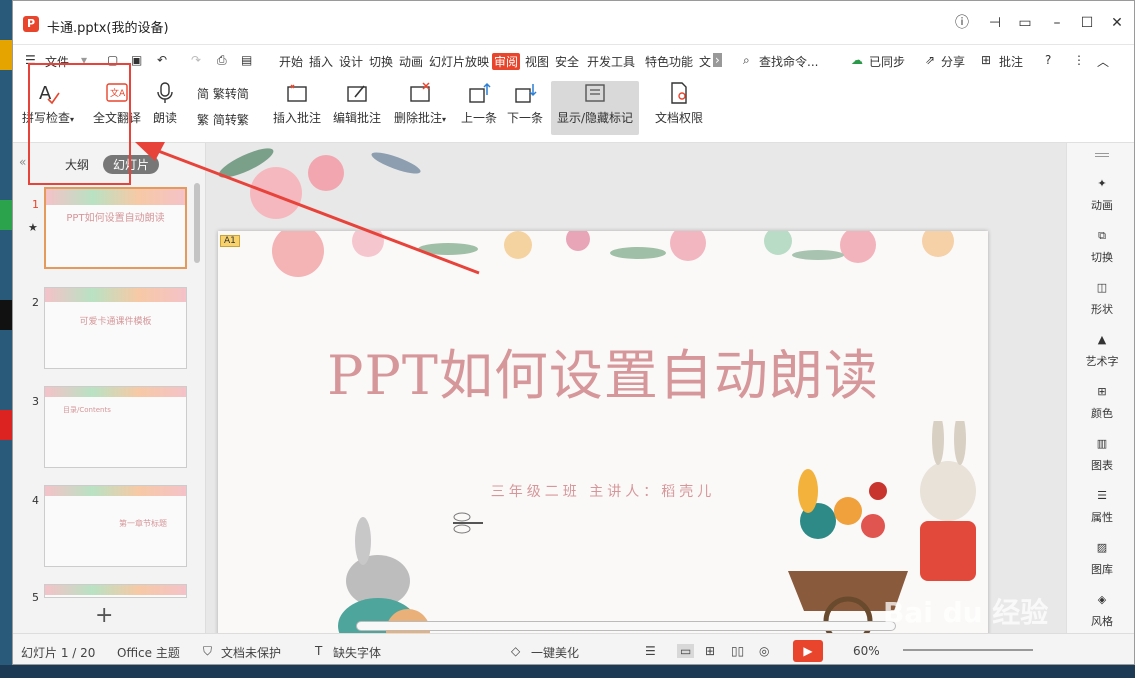 This screenshot has height=678, width=1135. What do you see at coordinates (966, 612) in the screenshot?
I see `watermark-logo: Bai du 经验` at bounding box center [966, 612].